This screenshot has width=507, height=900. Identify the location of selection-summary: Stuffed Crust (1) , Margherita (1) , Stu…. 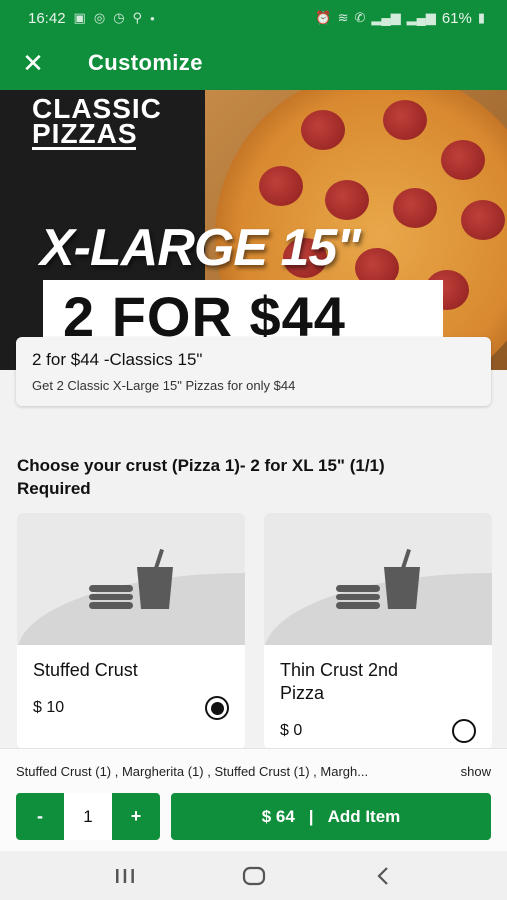
(253, 770).